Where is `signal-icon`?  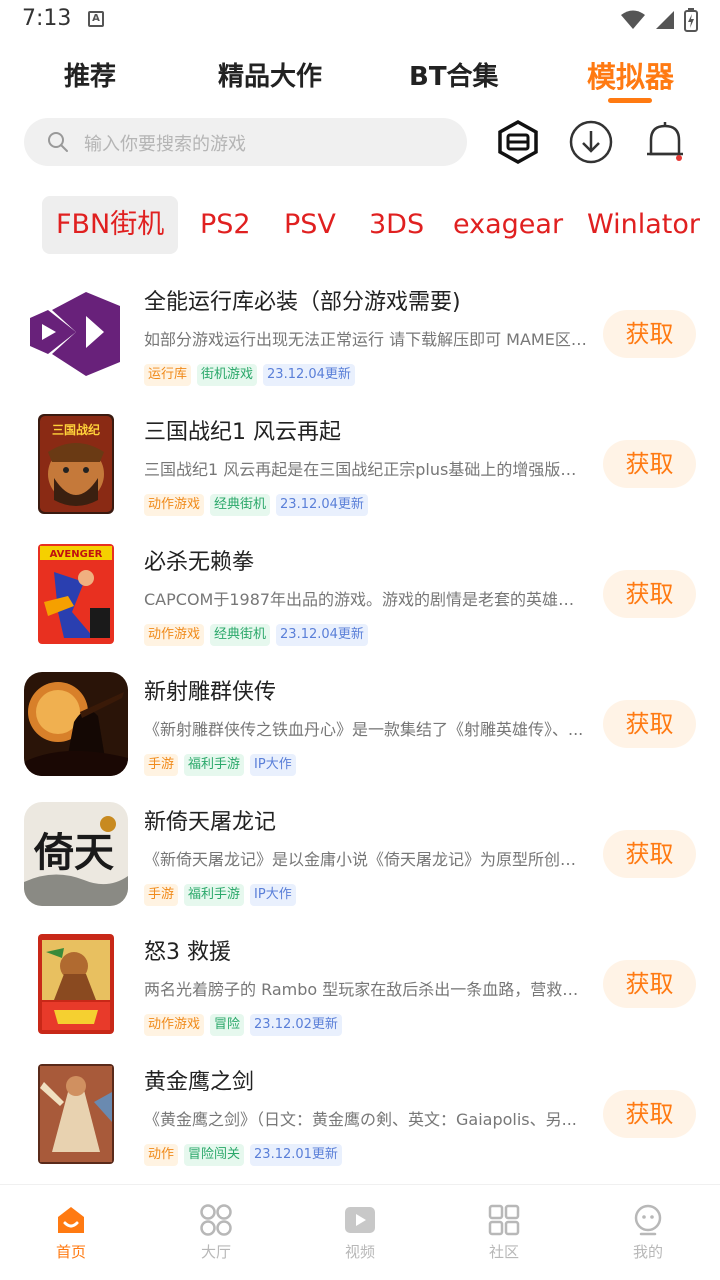
signal-icon is located at coordinates (665, 20).